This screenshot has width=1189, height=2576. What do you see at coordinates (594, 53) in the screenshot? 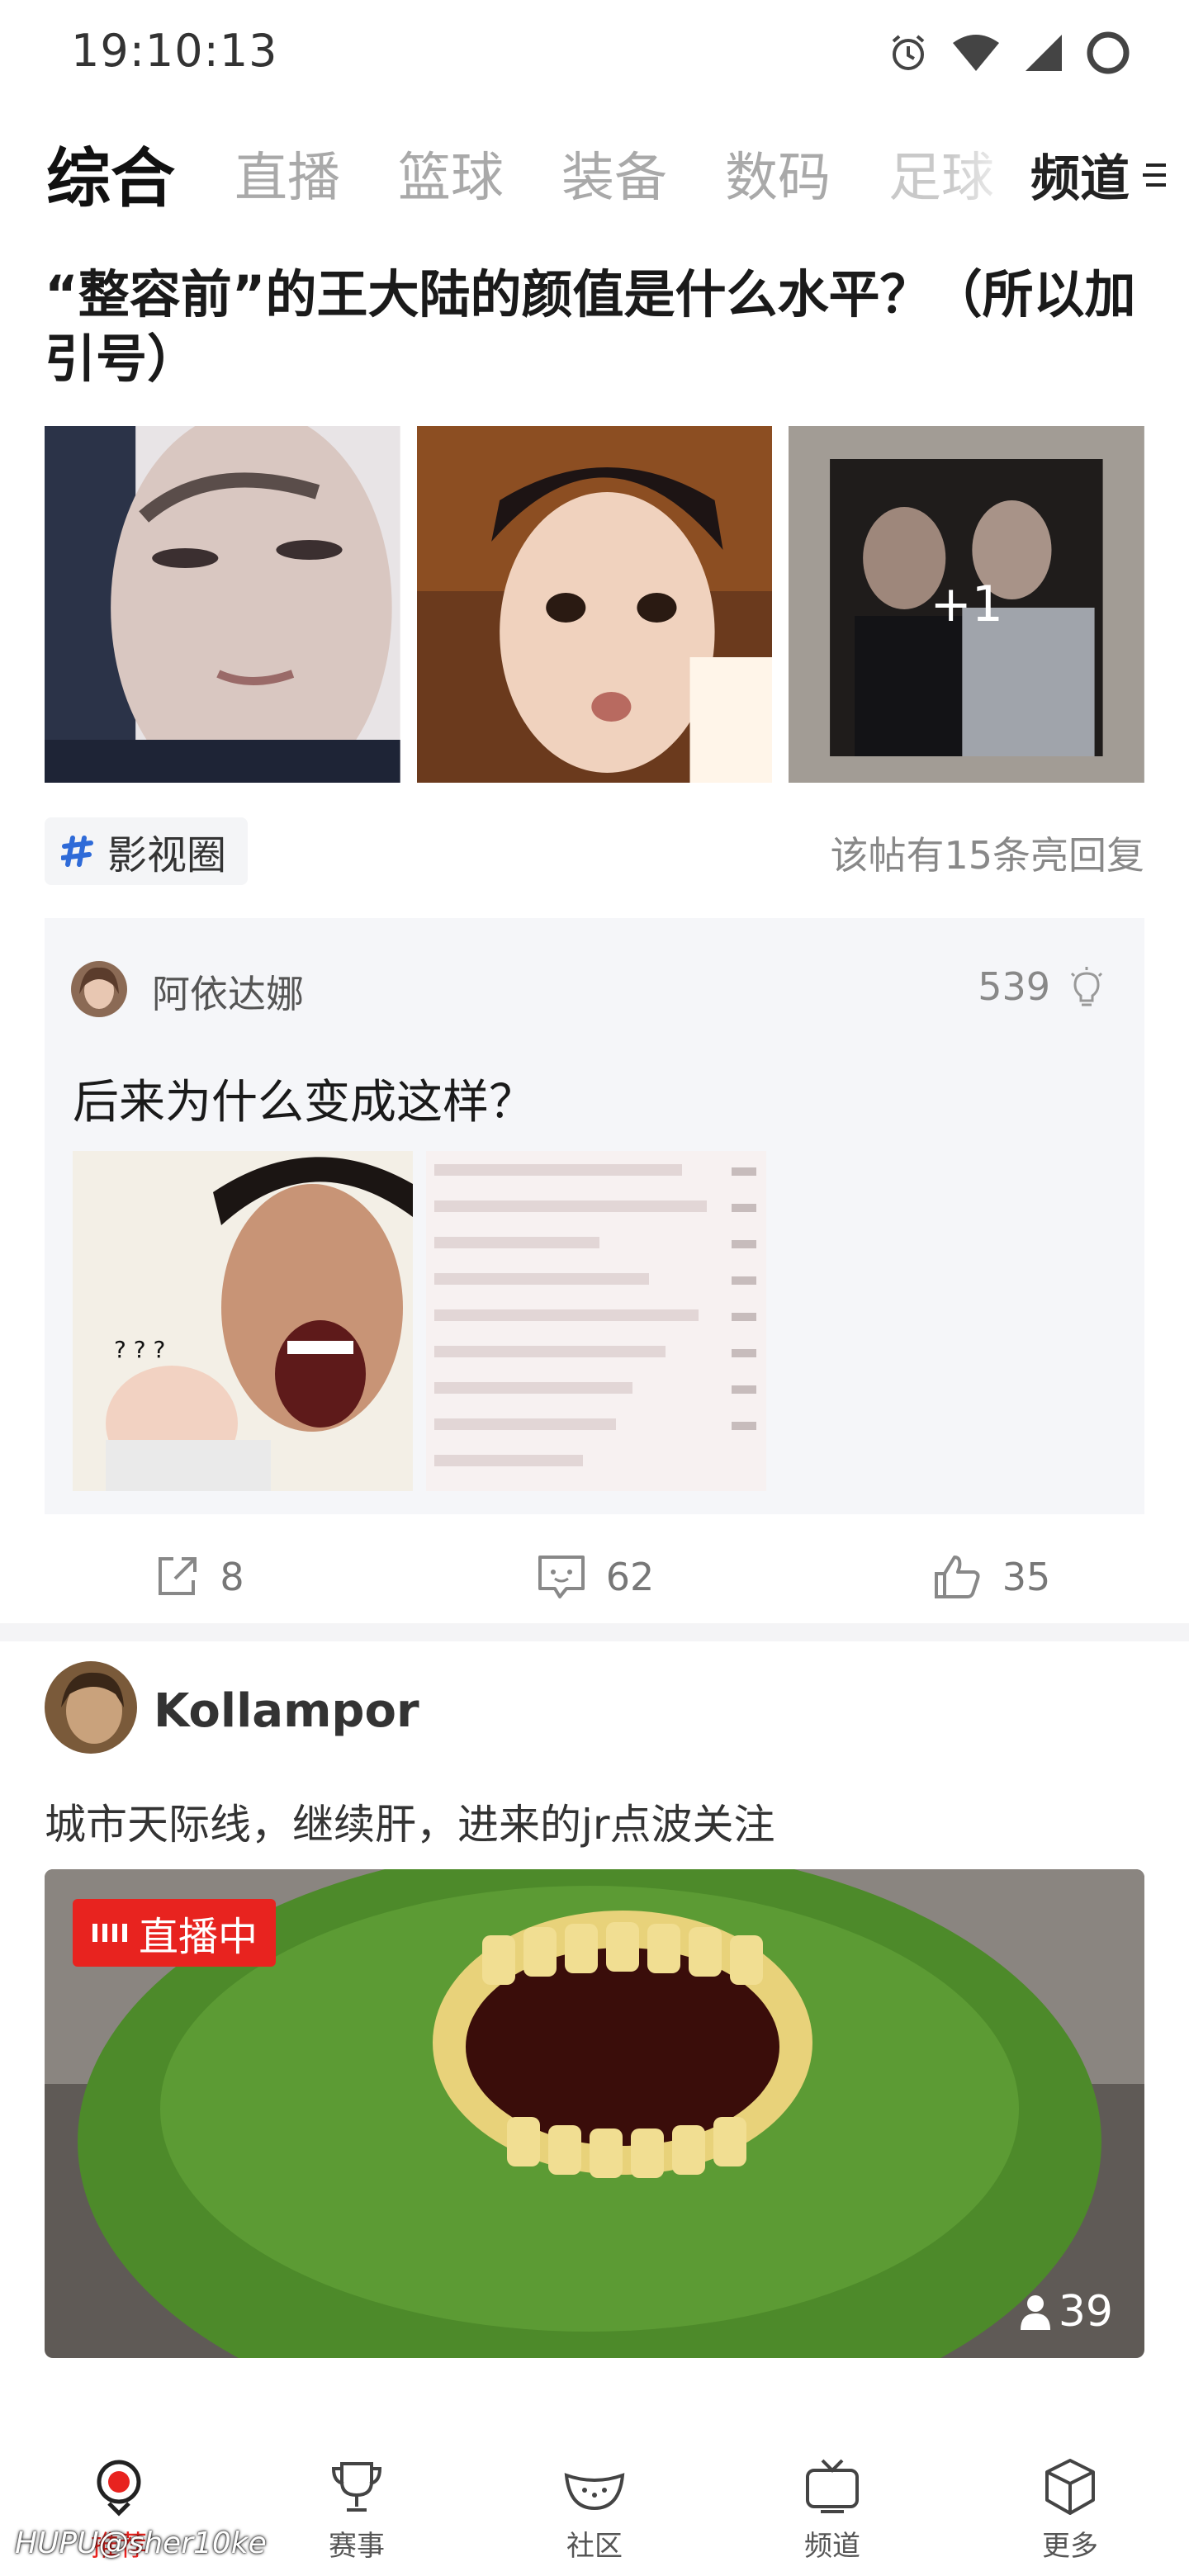
I see `status-bar: 19:10:13` at bounding box center [594, 53].